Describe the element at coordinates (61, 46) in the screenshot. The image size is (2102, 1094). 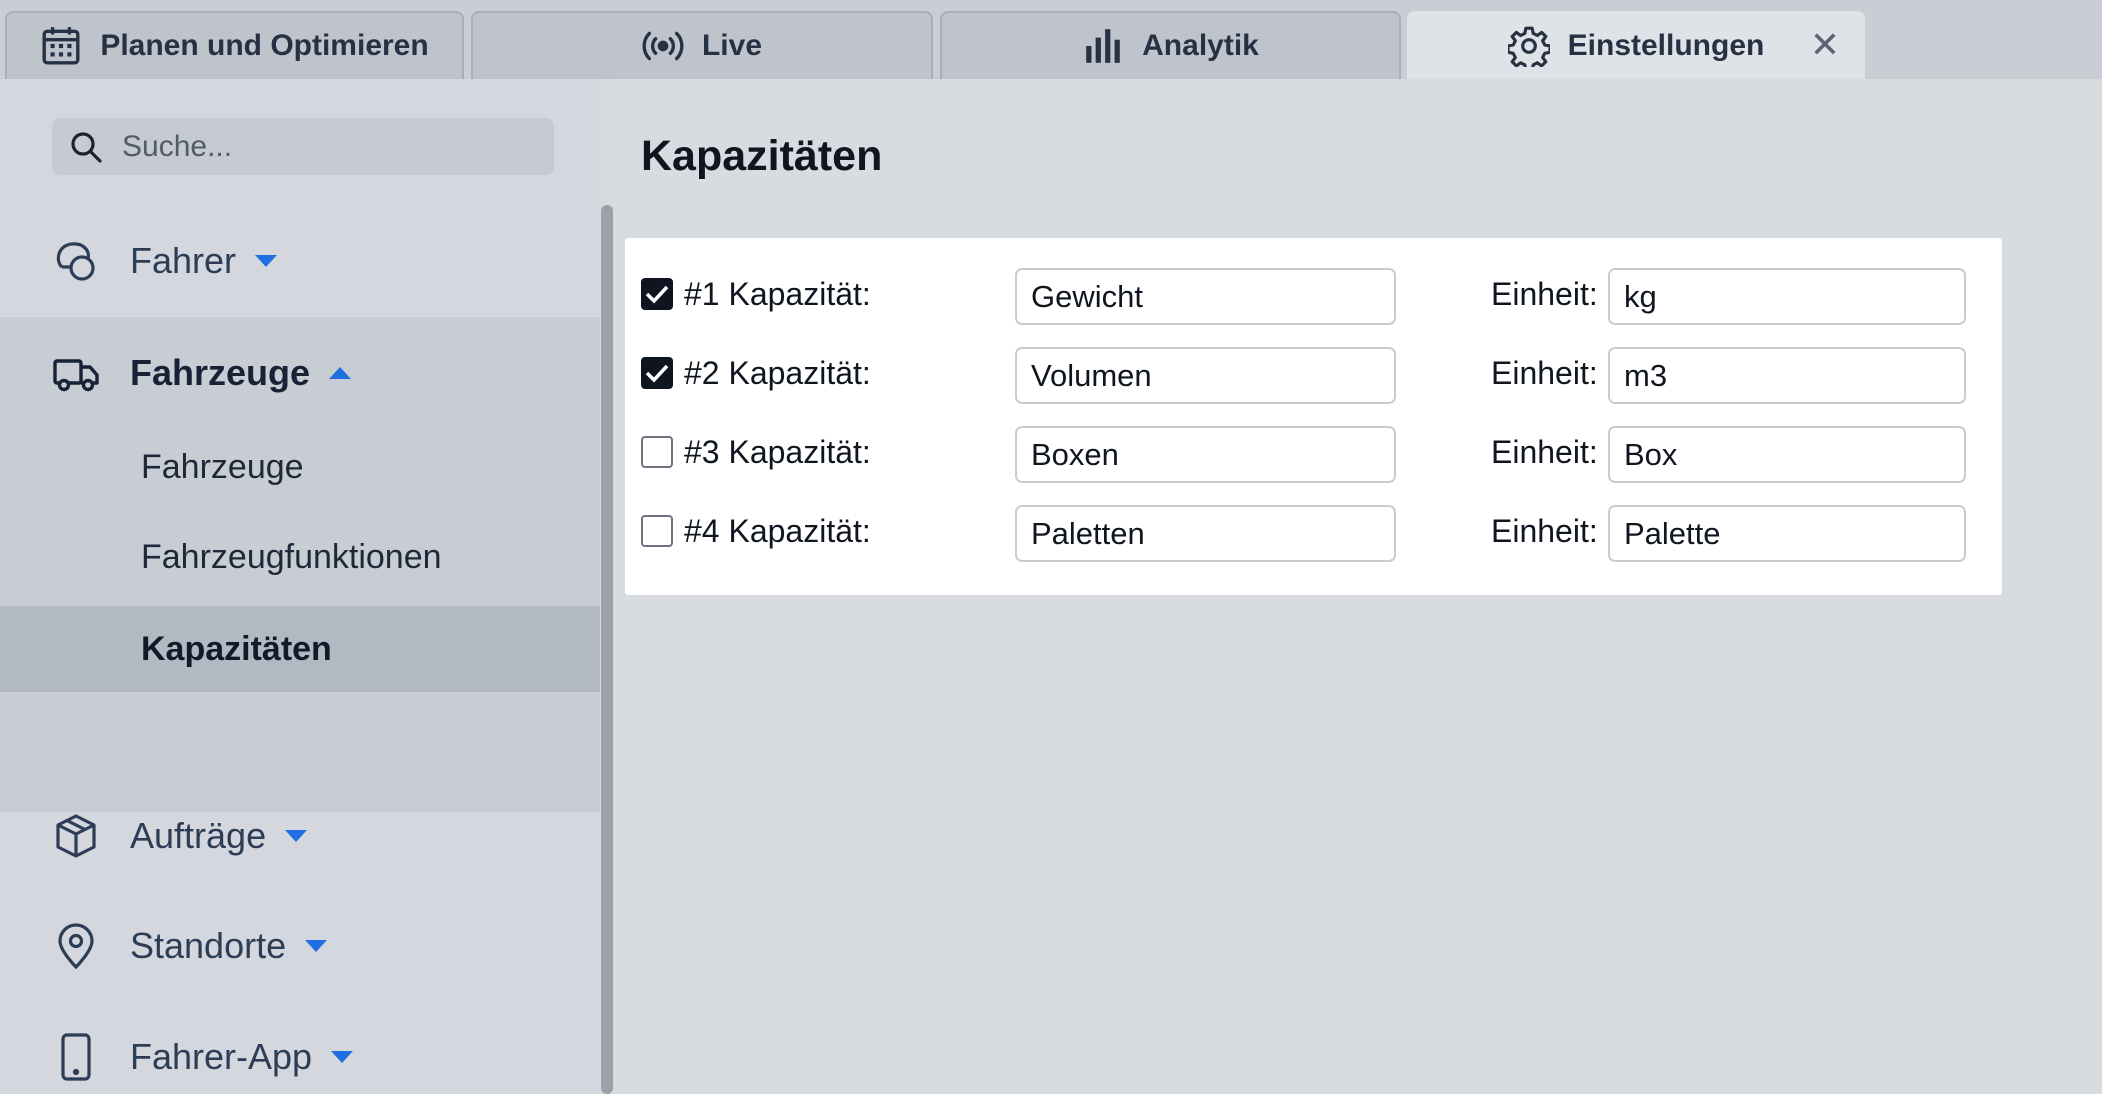
I see `calendar-icon` at that location.